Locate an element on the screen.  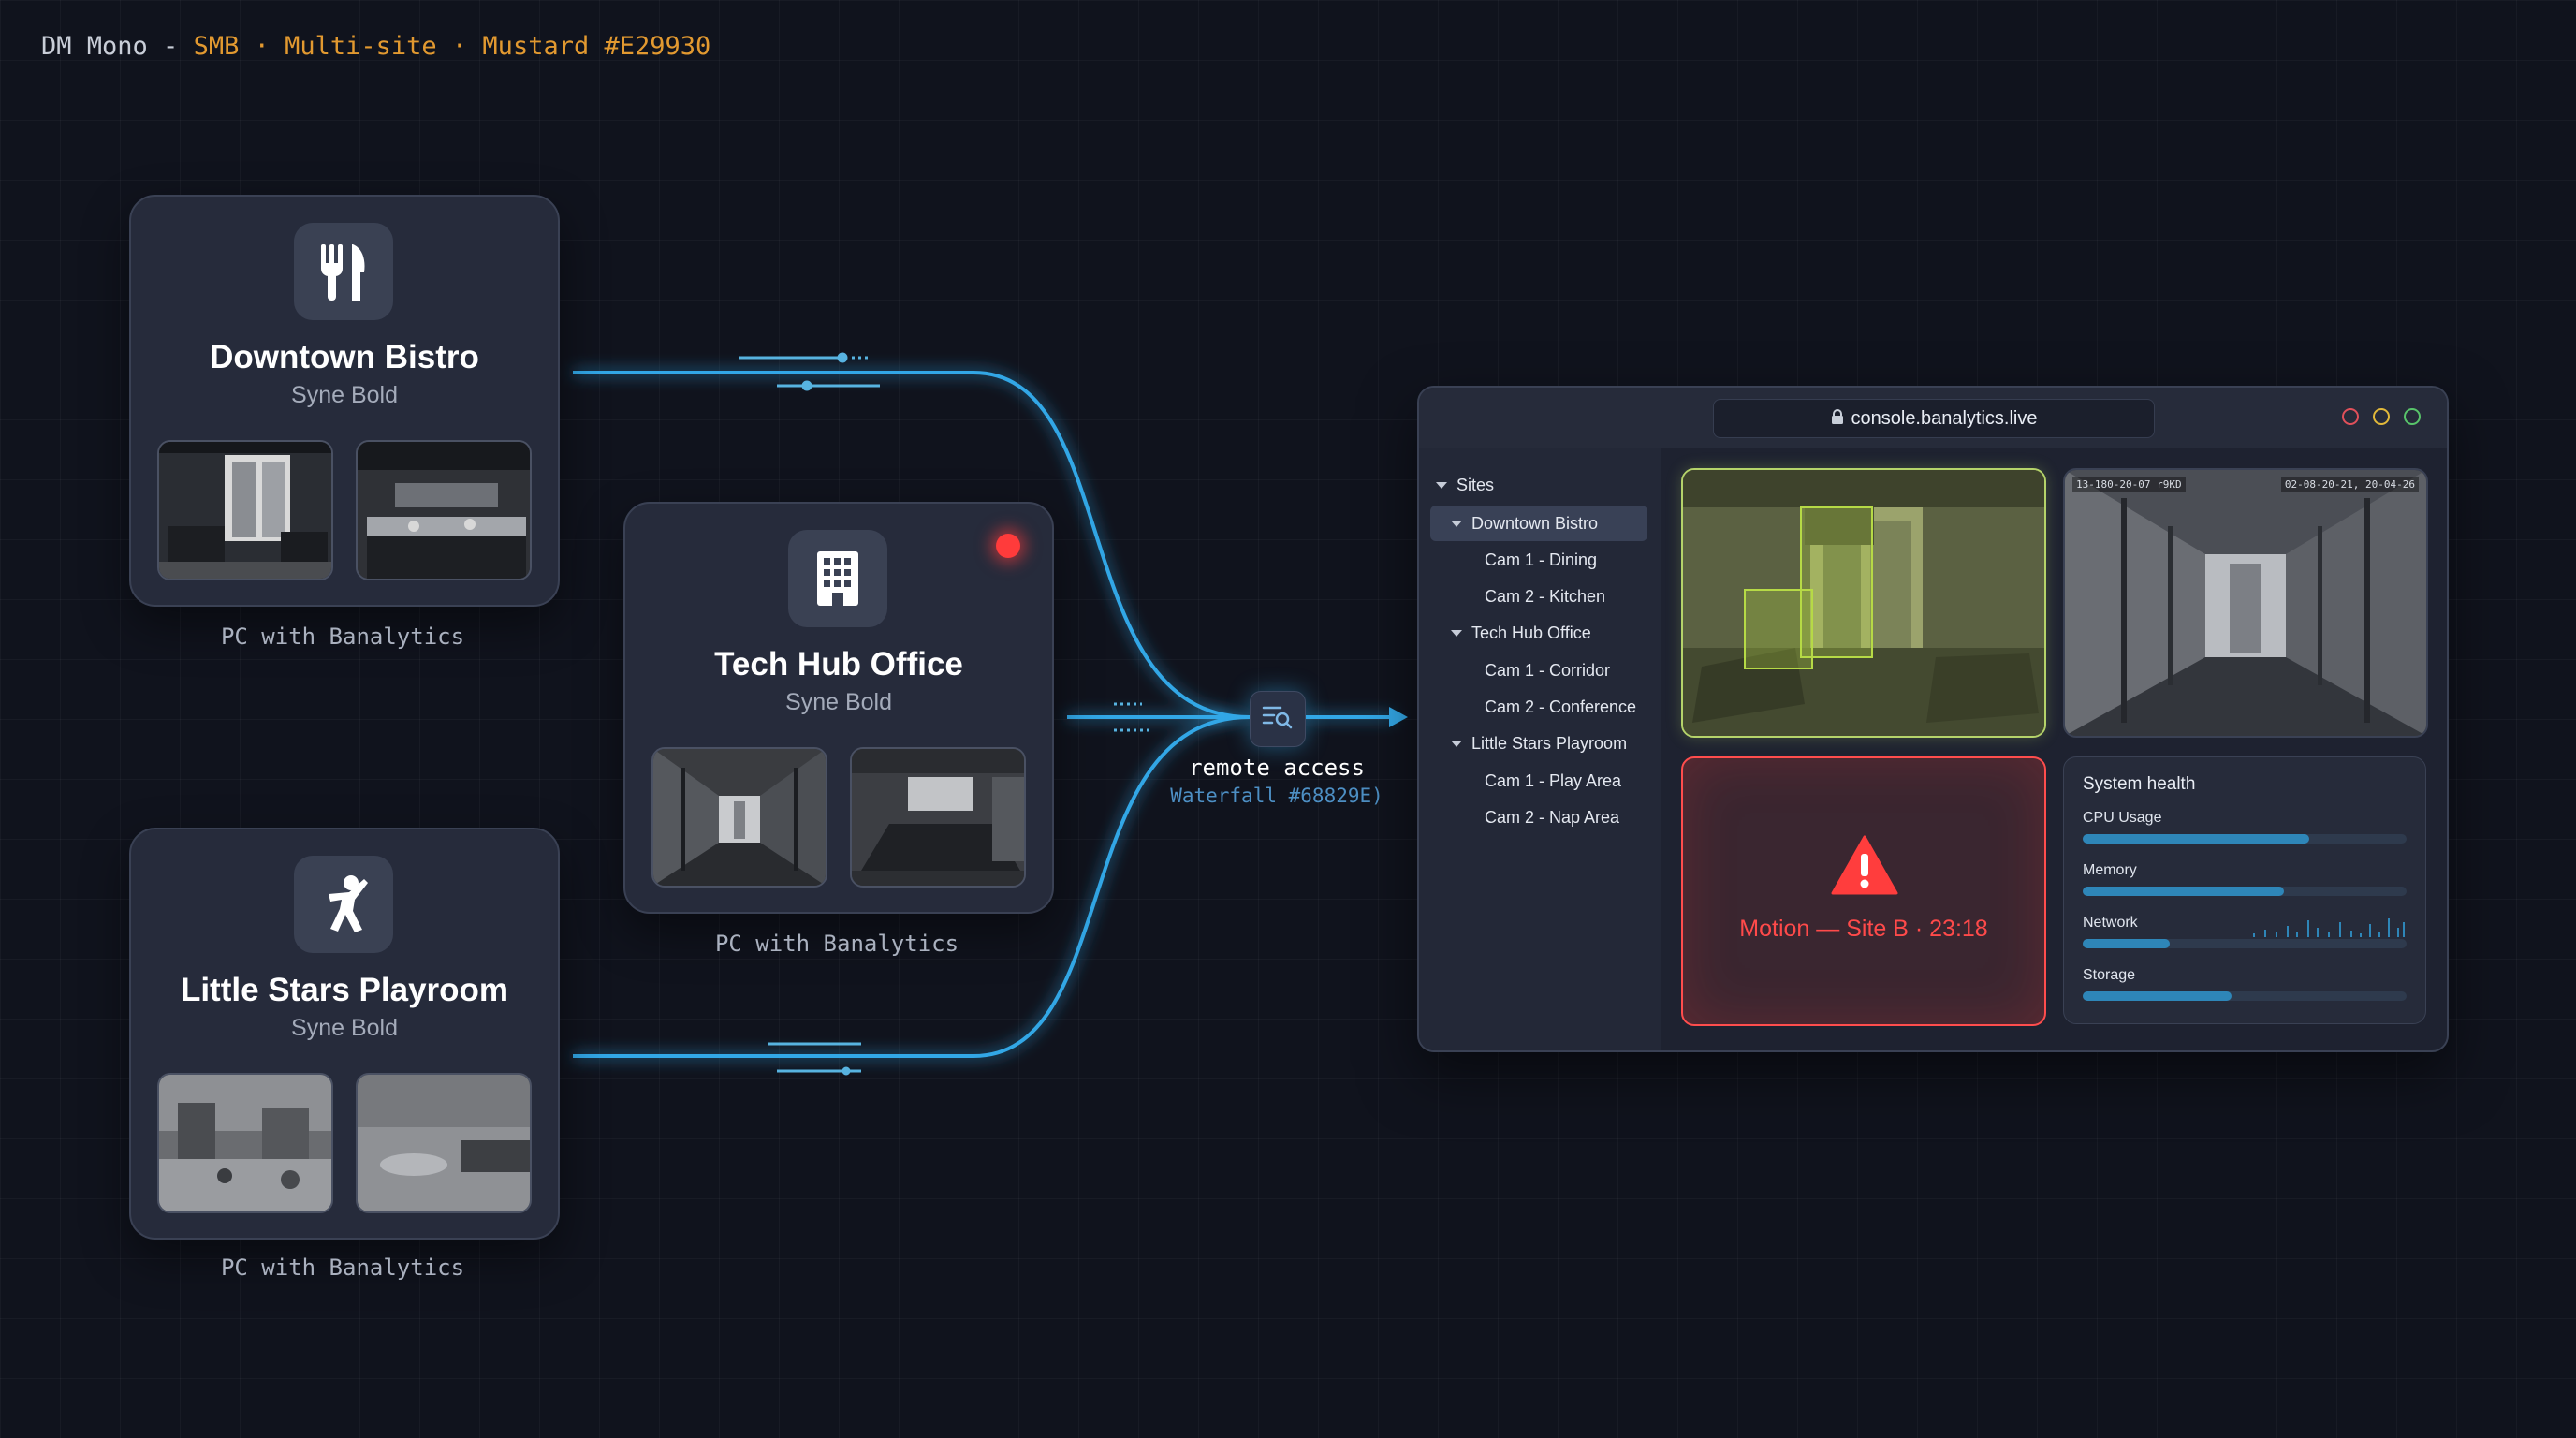
sidebar-item-label: Cam 1 - Dining is located at coordinates (1541, 559).